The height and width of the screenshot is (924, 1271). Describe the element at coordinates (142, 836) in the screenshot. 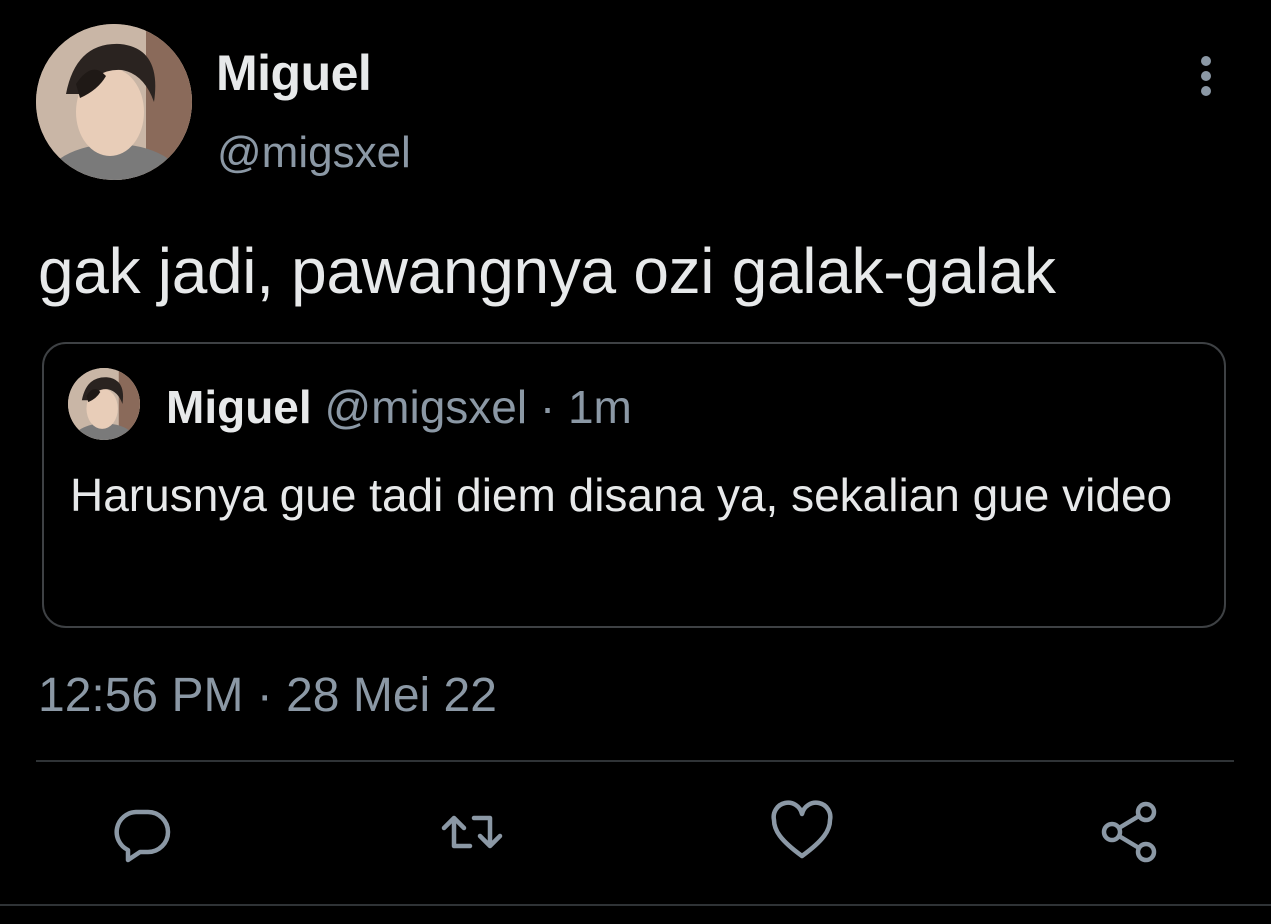

I see `reply-icon` at that location.